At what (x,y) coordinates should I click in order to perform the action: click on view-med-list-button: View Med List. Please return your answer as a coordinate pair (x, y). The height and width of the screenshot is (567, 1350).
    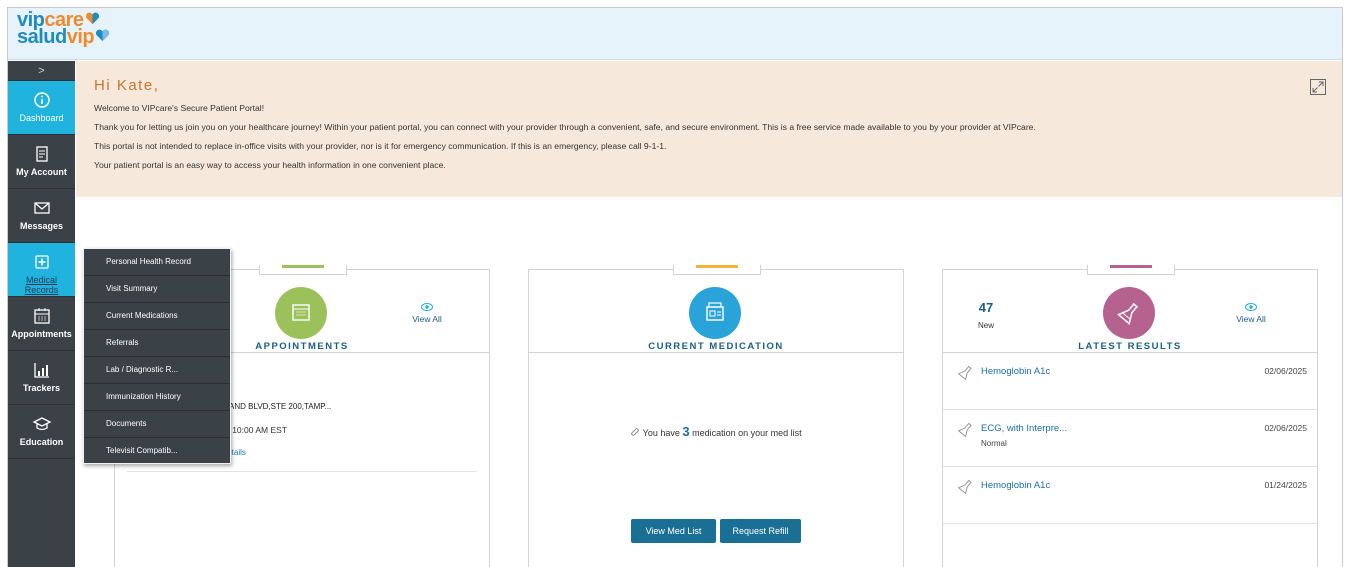
    Looking at the image, I should click on (673, 531).